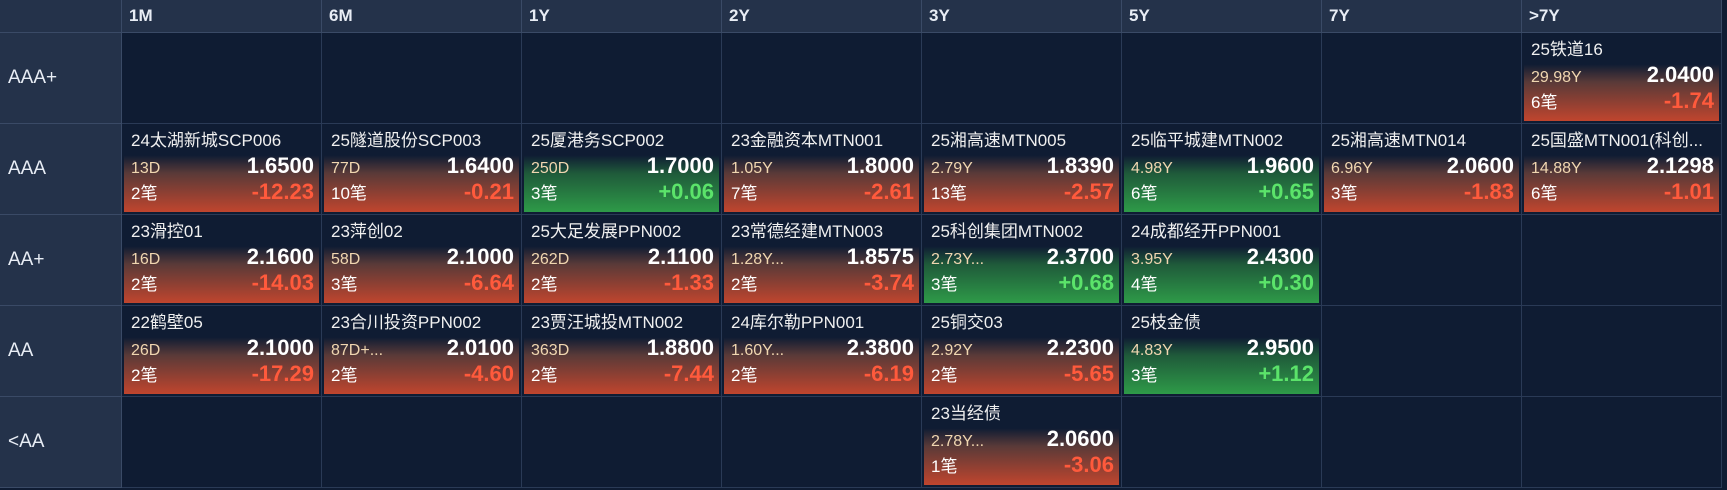 The width and height of the screenshot is (1727, 490). Describe the element at coordinates (622, 347) in the screenshot. I see `tile-row-tenor: 363D 1.8800` at that location.